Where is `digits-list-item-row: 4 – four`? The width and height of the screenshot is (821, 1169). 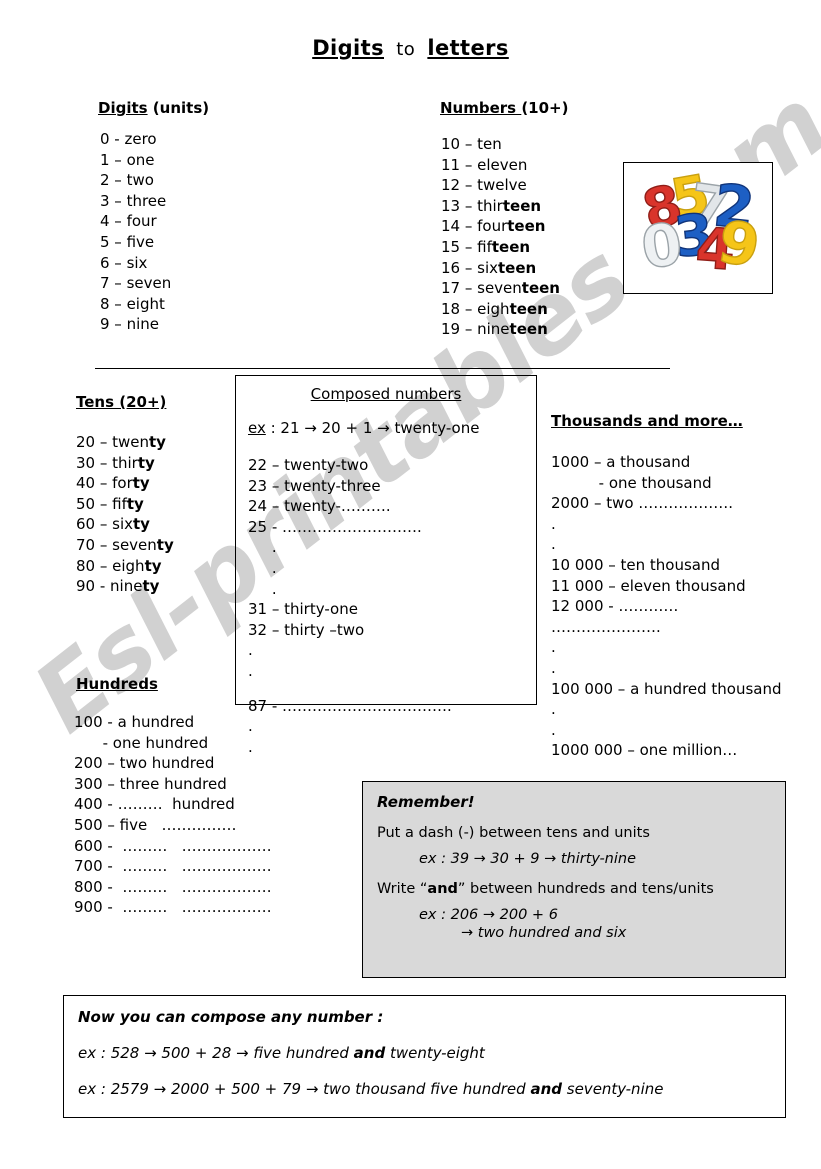 digits-list-item-row: 4 – four is located at coordinates (128, 221).